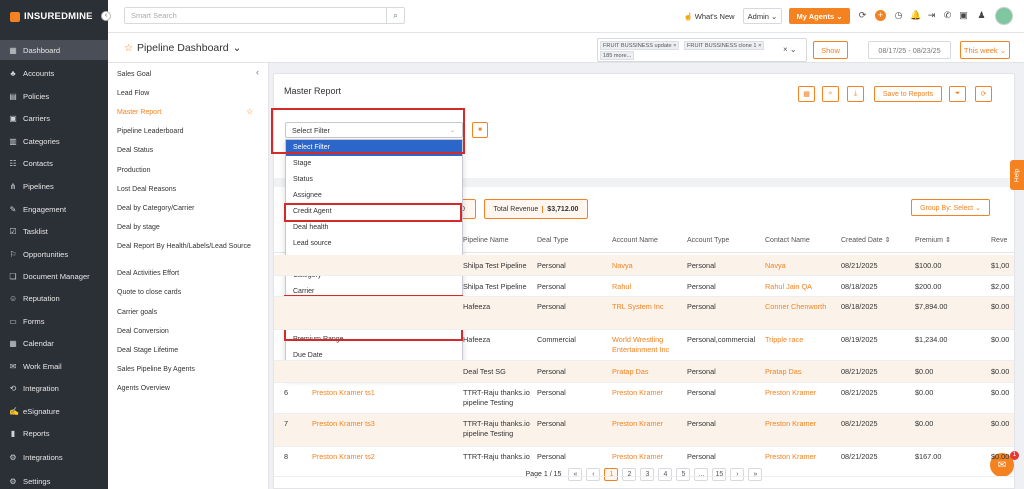  I want to click on table-cell-contact: Conner Chenworth, so click(801, 307).